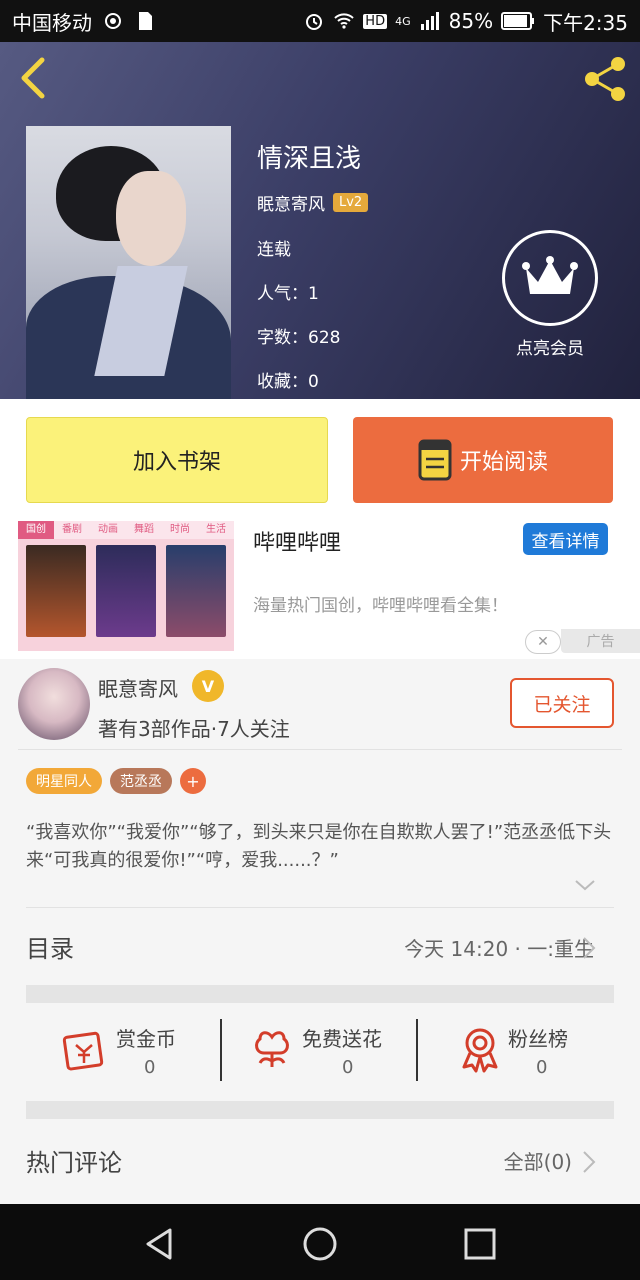  I want to click on book-icon, so click(435, 460).